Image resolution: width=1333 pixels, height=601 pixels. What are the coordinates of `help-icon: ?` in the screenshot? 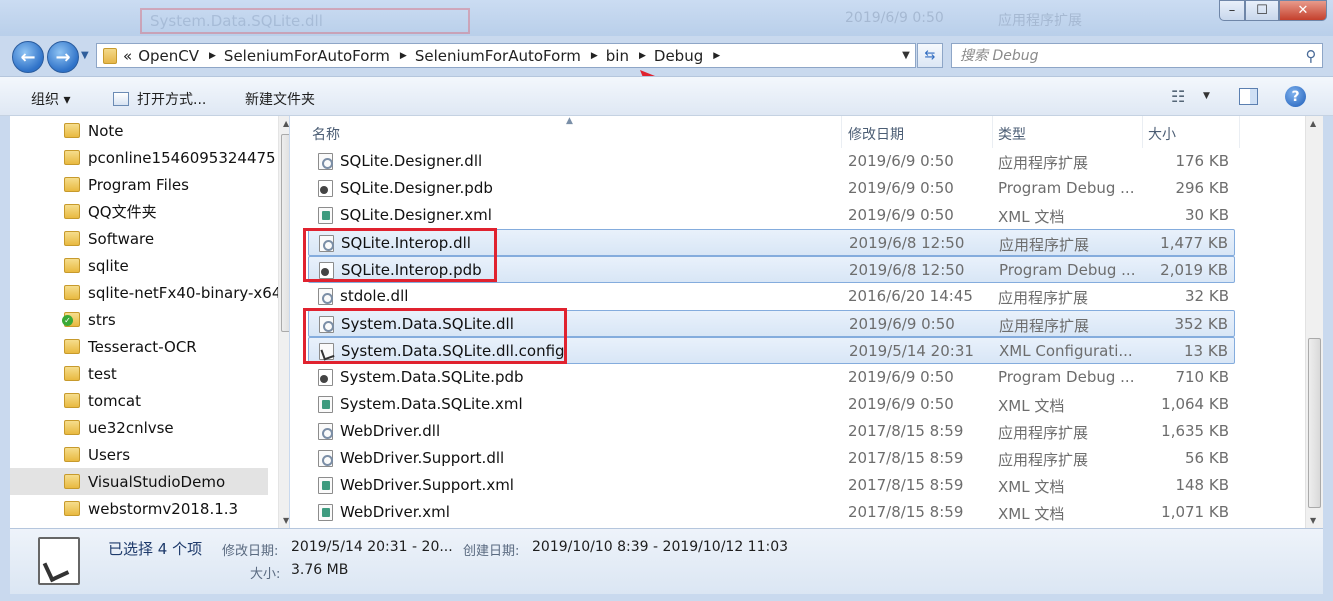 It's located at (1295, 96).